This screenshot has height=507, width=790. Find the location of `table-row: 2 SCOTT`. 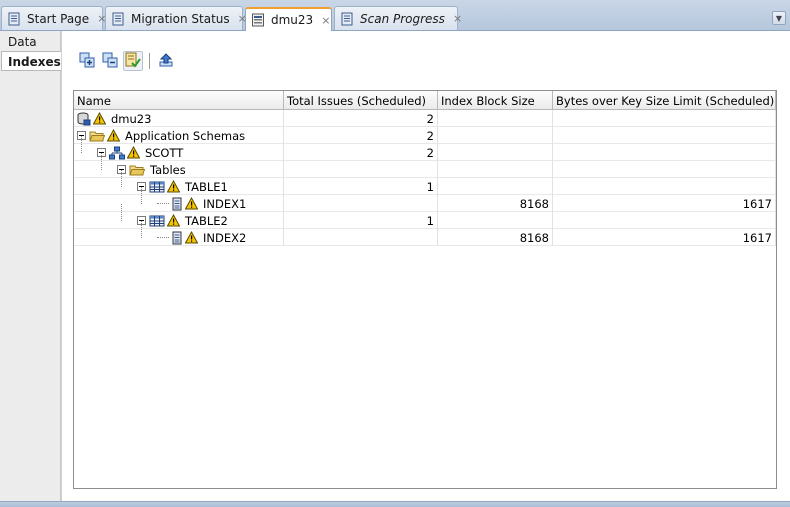

table-row: 2 SCOTT is located at coordinates (425, 148).